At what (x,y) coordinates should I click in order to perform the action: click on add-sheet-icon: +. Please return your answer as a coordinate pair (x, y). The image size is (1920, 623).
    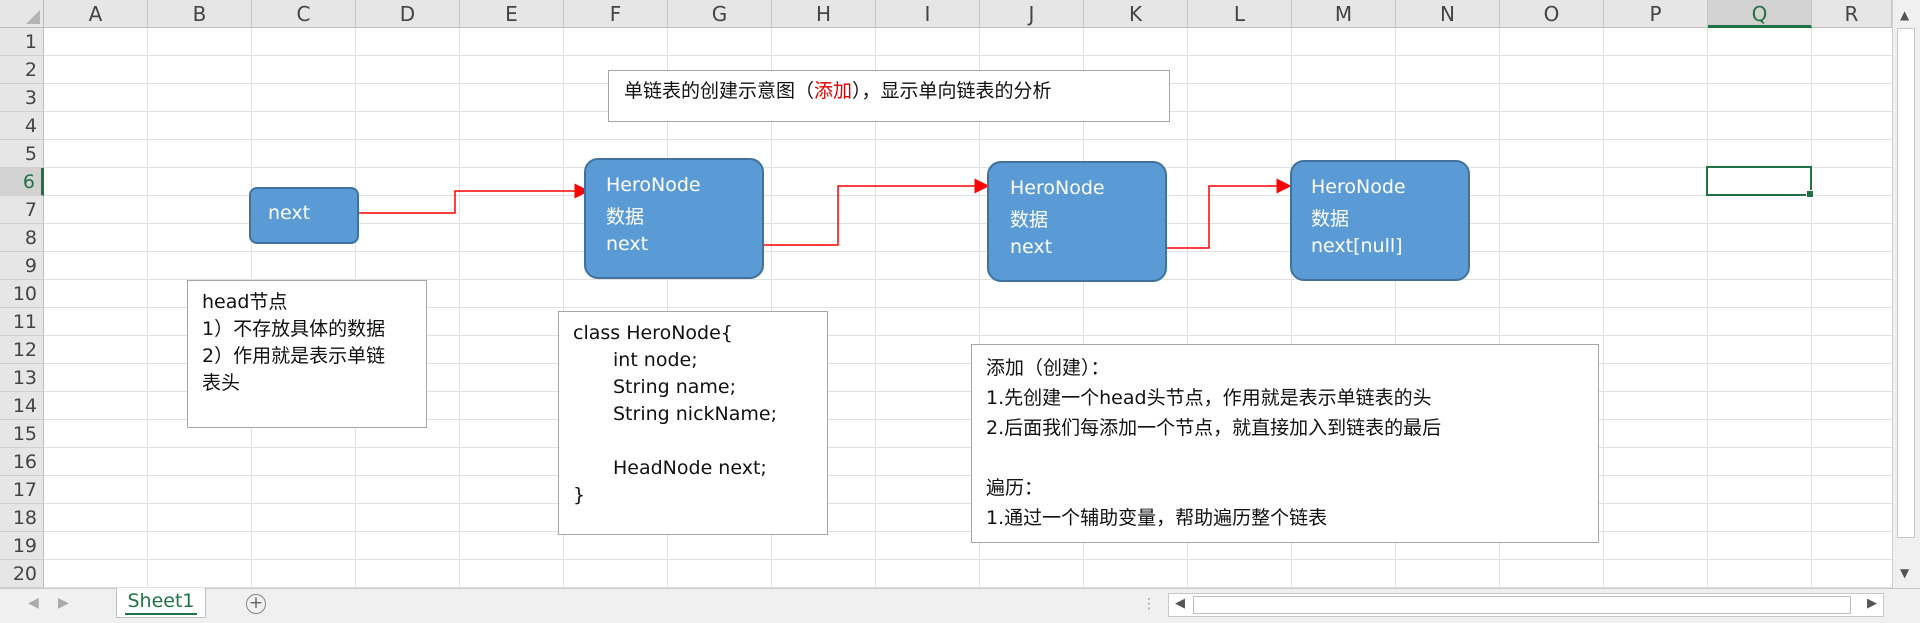
    Looking at the image, I should click on (256, 604).